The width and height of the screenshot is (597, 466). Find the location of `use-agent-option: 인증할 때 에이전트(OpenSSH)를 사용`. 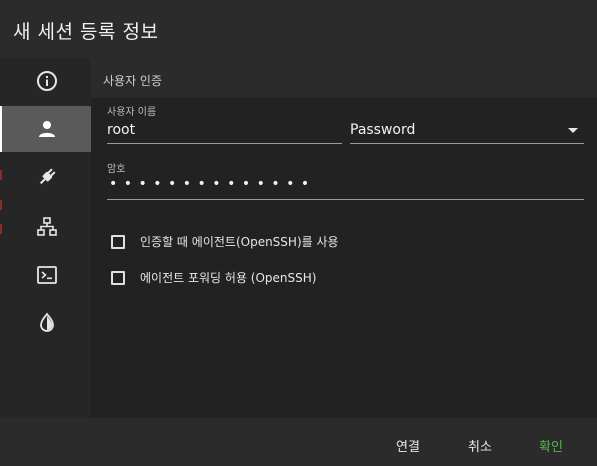

use-agent-option: 인증할 때 에이전트(OpenSSH)를 사용 is located at coordinates (225, 241).